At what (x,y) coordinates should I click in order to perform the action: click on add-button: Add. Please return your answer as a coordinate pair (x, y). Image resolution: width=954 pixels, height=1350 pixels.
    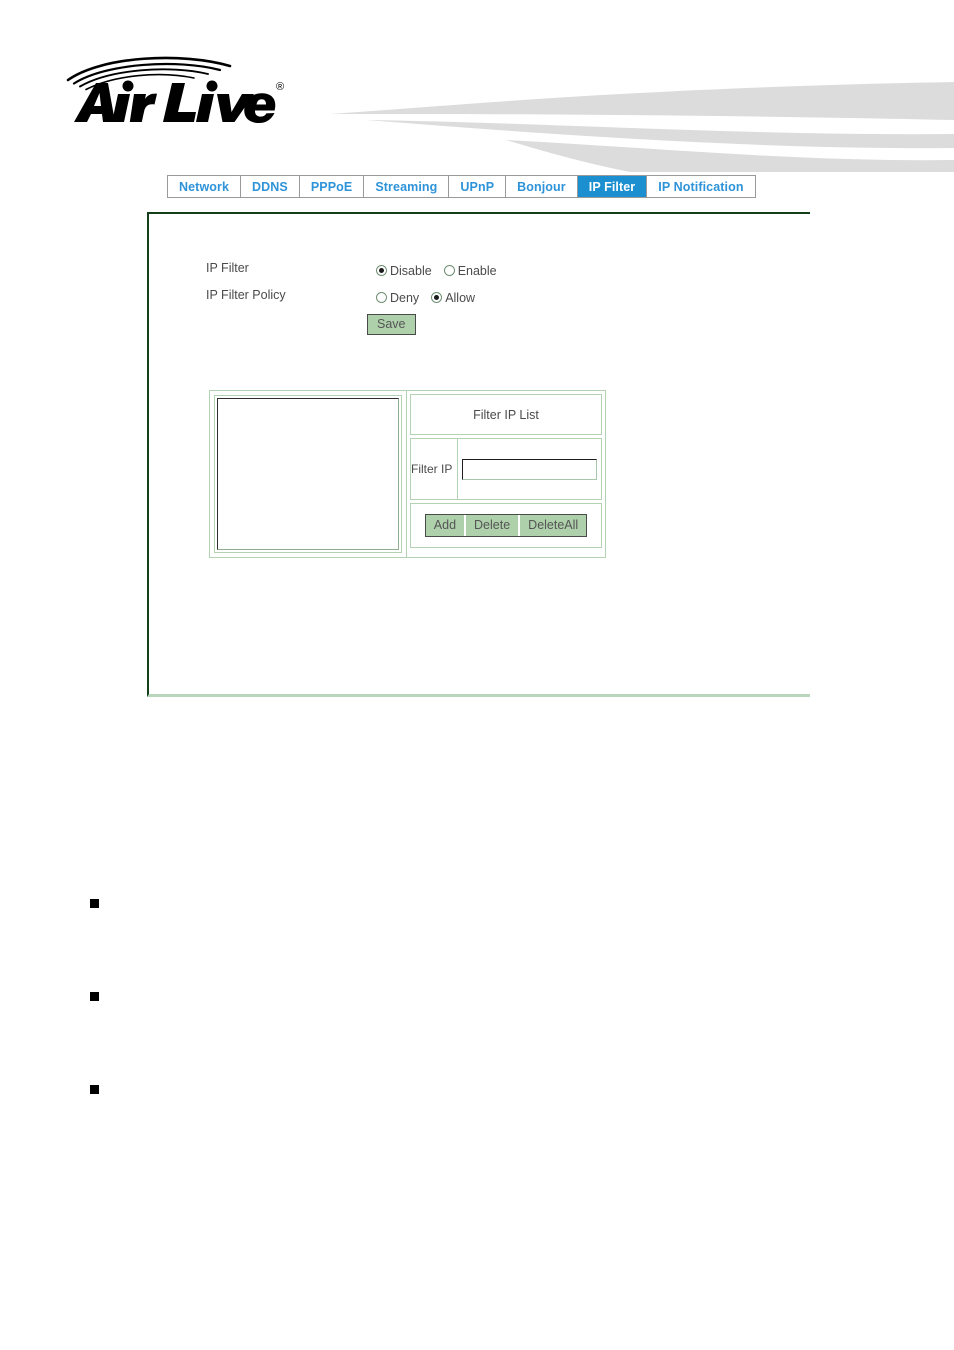
    Looking at the image, I should click on (446, 525).